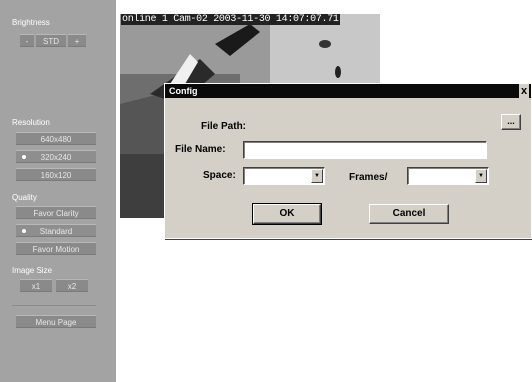 The width and height of the screenshot is (532, 382). I want to click on ok-button: OK, so click(287, 214).